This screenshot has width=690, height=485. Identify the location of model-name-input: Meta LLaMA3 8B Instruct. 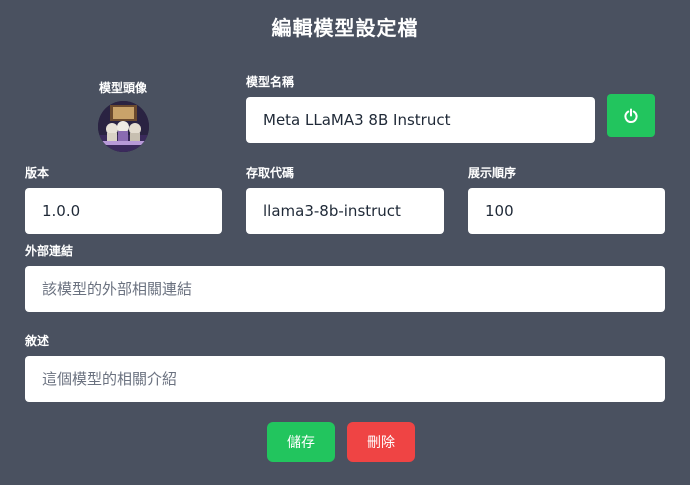
(420, 120).